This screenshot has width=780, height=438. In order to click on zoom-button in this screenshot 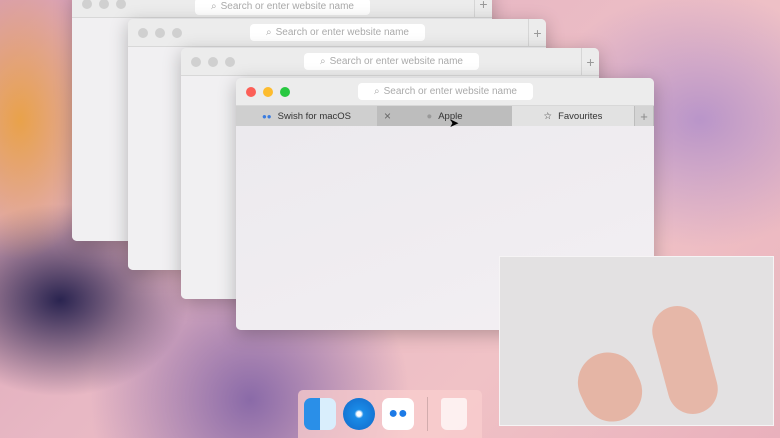, I will do `click(285, 92)`.